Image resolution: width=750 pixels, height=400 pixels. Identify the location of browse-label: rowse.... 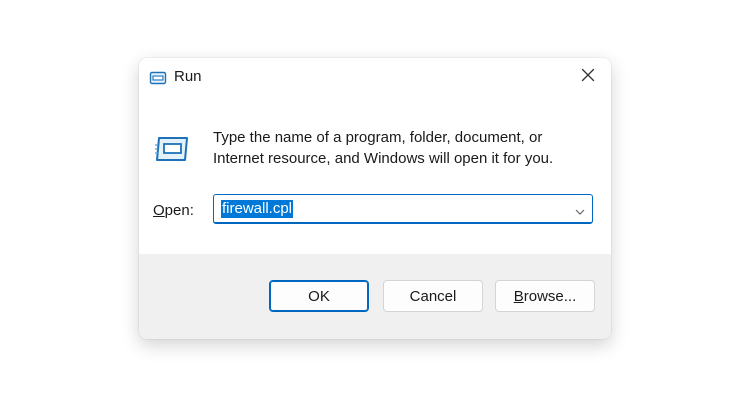
(550, 296).